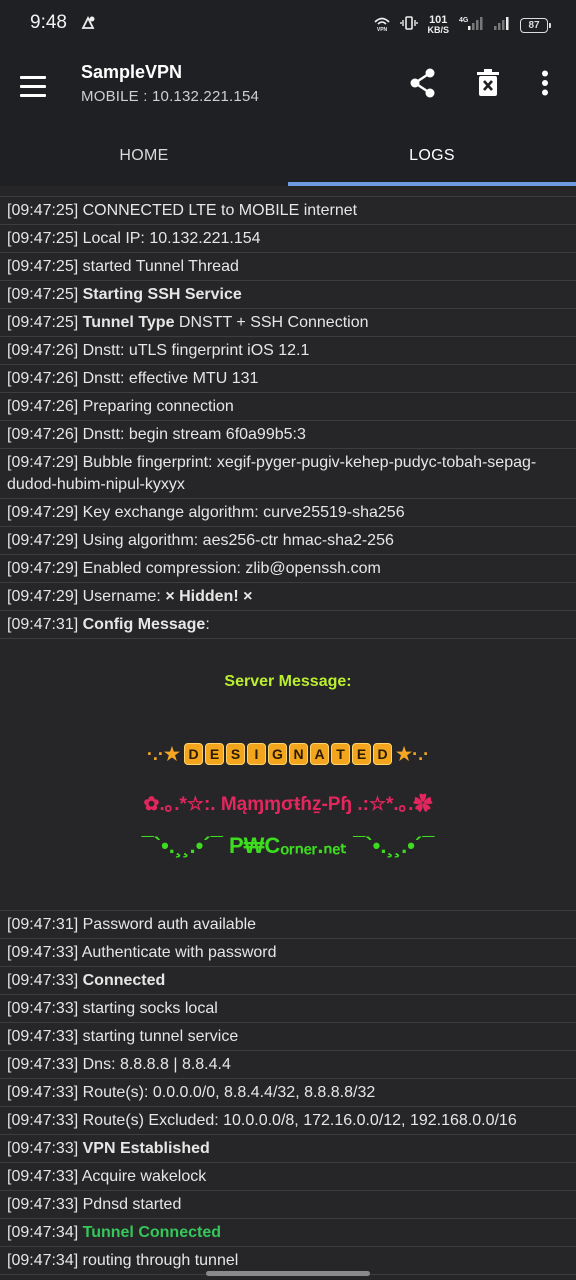  Describe the element at coordinates (288, 1009) in the screenshot. I see `log-row: [09:47:33] starting socks local` at that location.